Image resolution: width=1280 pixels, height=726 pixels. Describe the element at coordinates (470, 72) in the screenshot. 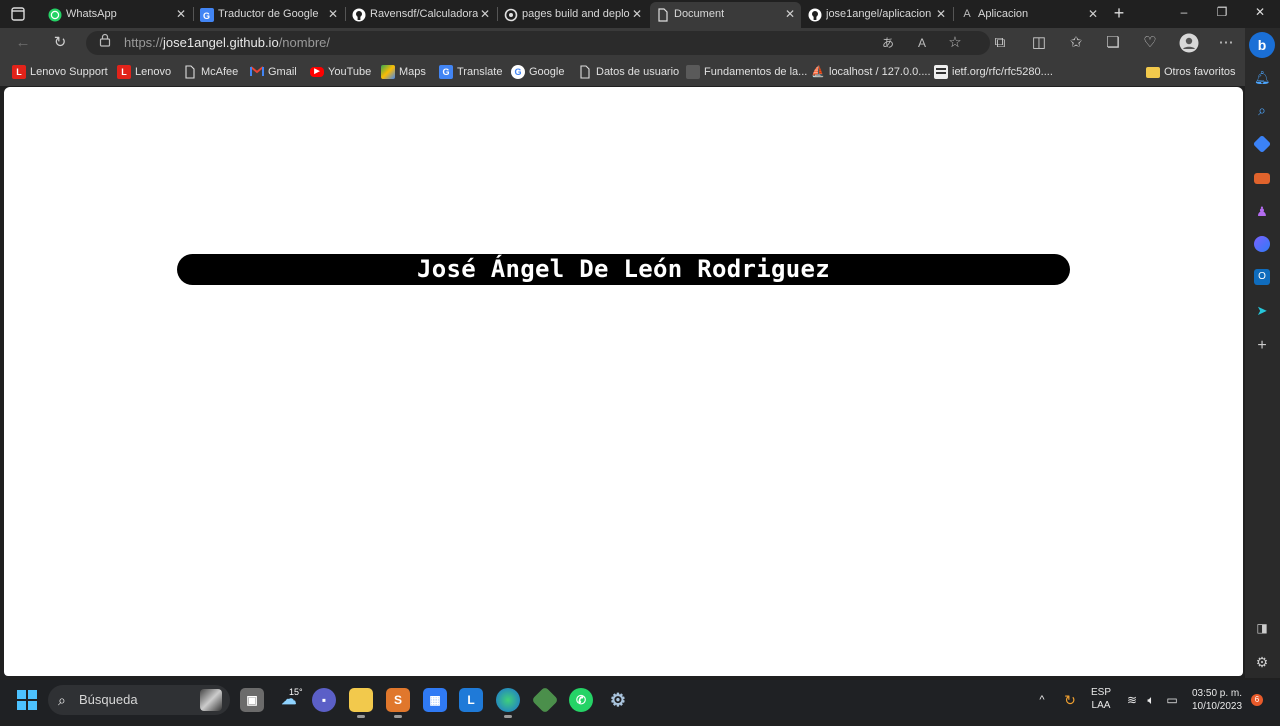

I see `bookmark-translate: G Translate` at that location.